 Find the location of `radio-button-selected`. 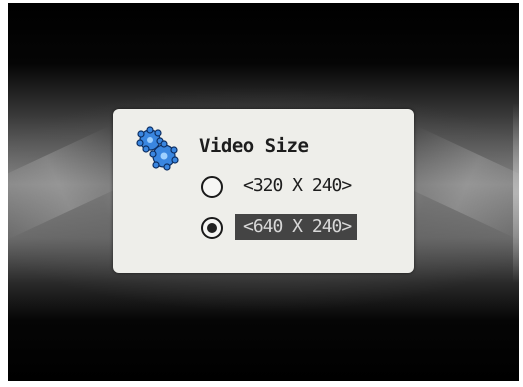

radio-button-selected is located at coordinates (212, 228).